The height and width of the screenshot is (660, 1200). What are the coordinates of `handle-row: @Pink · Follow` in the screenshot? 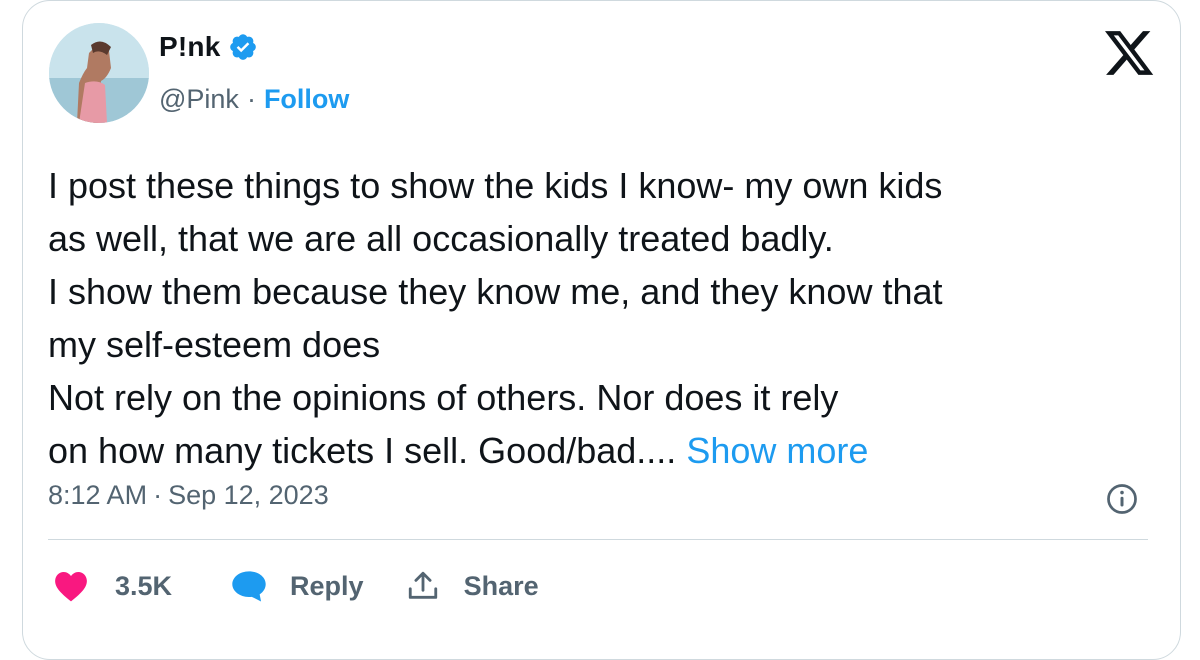 It's located at (254, 99).